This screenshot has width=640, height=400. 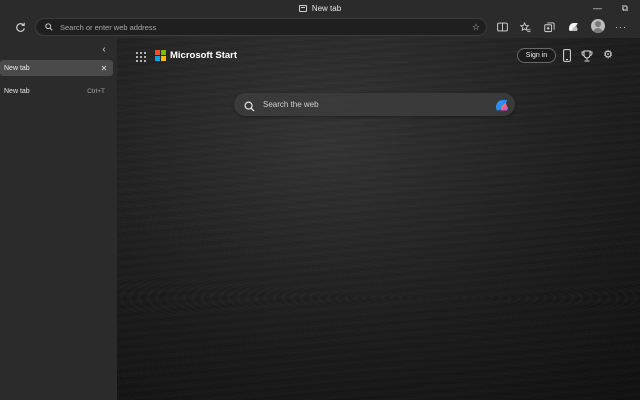 I want to click on copilot-sidebar-button, so click(x=573, y=27).